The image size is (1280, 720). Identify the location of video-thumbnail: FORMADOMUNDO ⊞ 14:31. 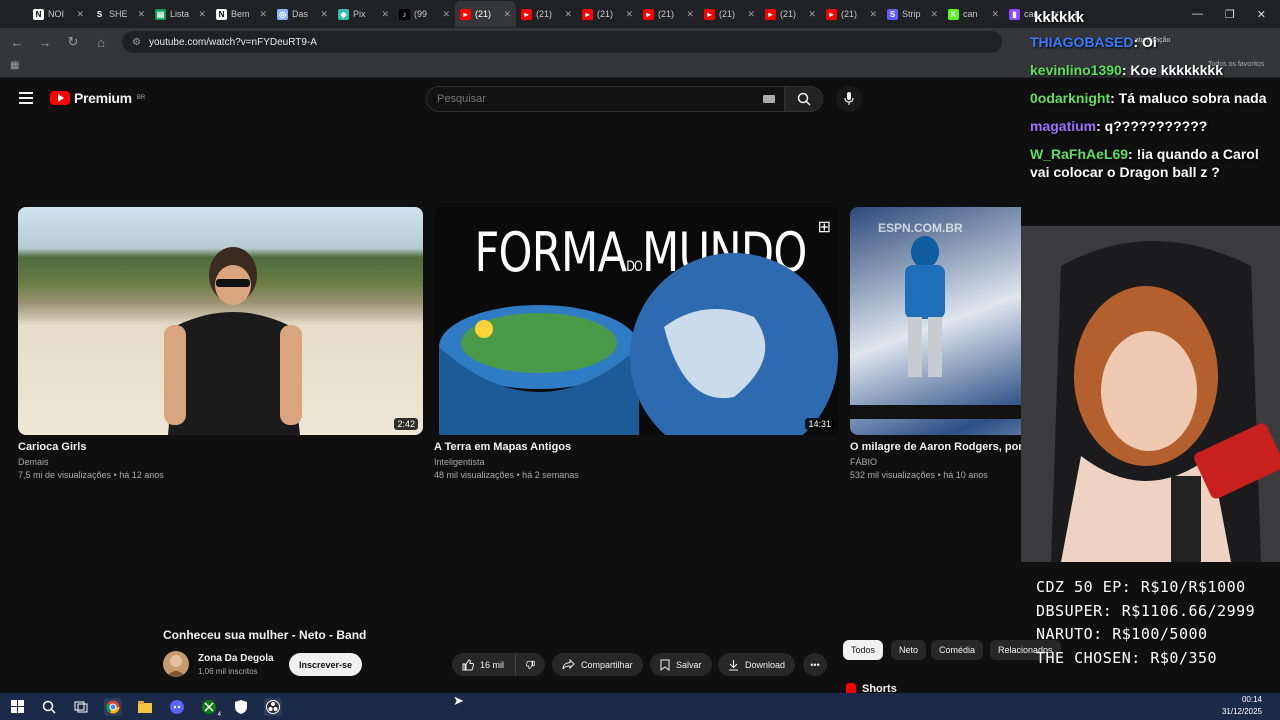
(636, 321).